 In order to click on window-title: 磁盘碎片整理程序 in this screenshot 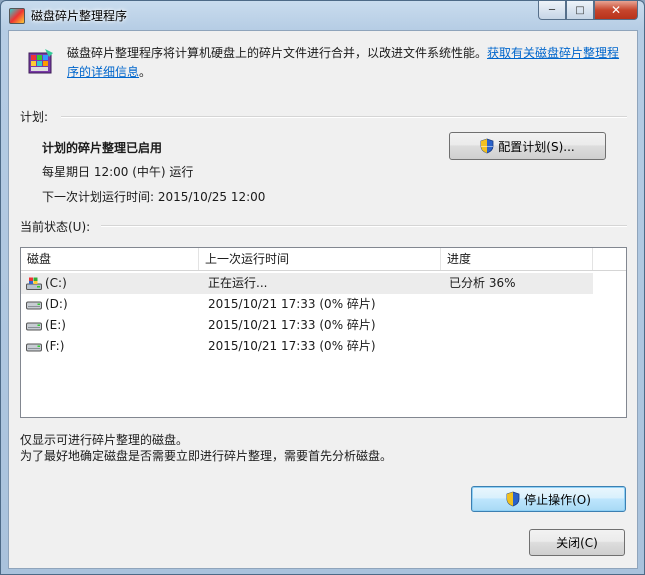, I will do `click(79, 16)`.